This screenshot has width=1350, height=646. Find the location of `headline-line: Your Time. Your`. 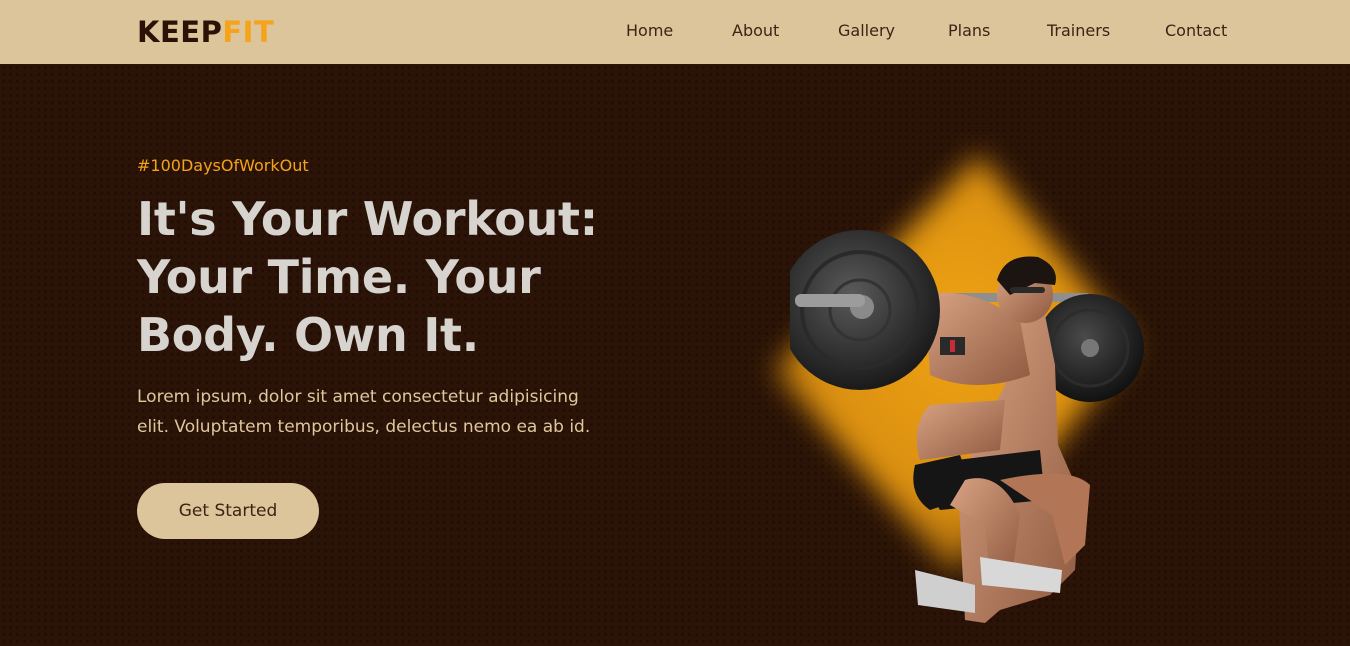

headline-line: Your Time. Your is located at coordinates (339, 277).